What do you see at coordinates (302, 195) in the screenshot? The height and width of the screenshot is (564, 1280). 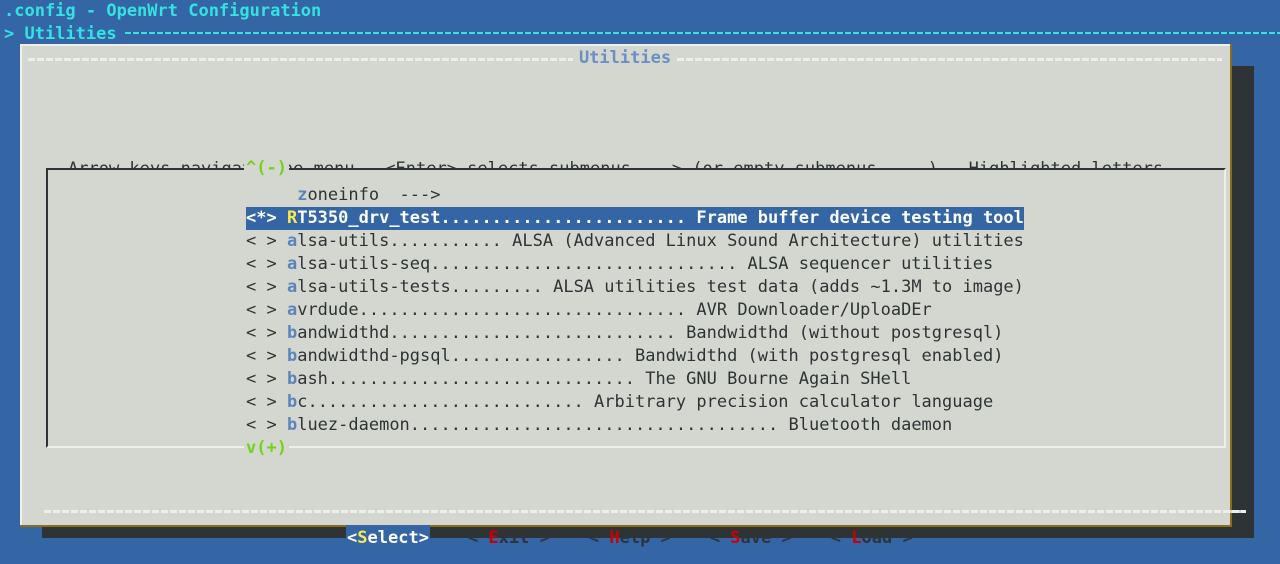 I see `menu-item-hotkey: z` at bounding box center [302, 195].